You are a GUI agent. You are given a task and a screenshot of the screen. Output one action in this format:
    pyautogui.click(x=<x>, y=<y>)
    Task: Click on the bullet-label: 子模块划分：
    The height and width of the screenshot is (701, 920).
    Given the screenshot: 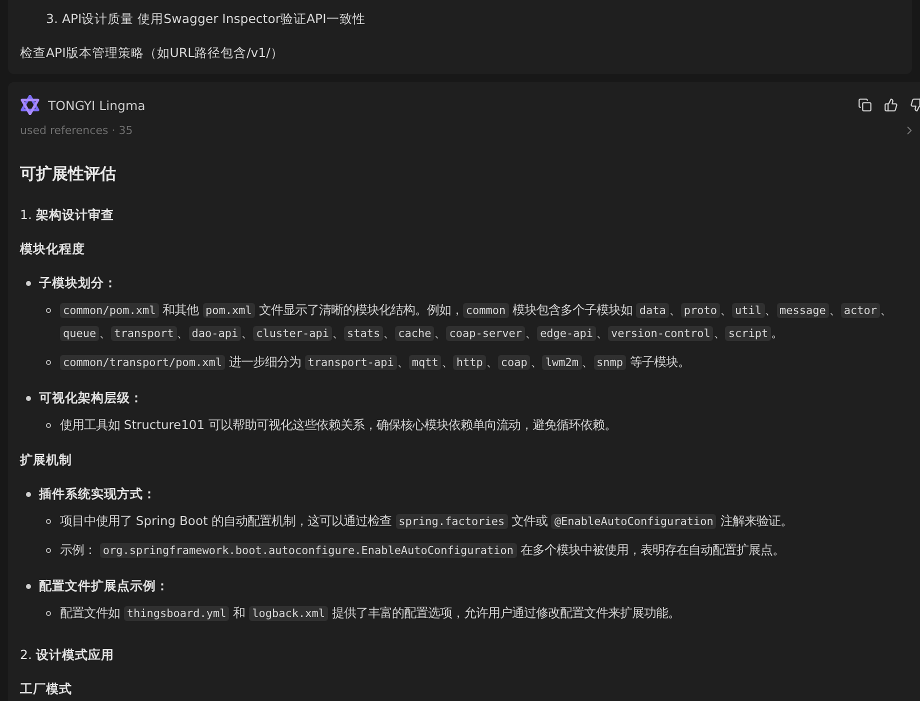 What is the action you would take?
    pyautogui.click(x=78, y=283)
    